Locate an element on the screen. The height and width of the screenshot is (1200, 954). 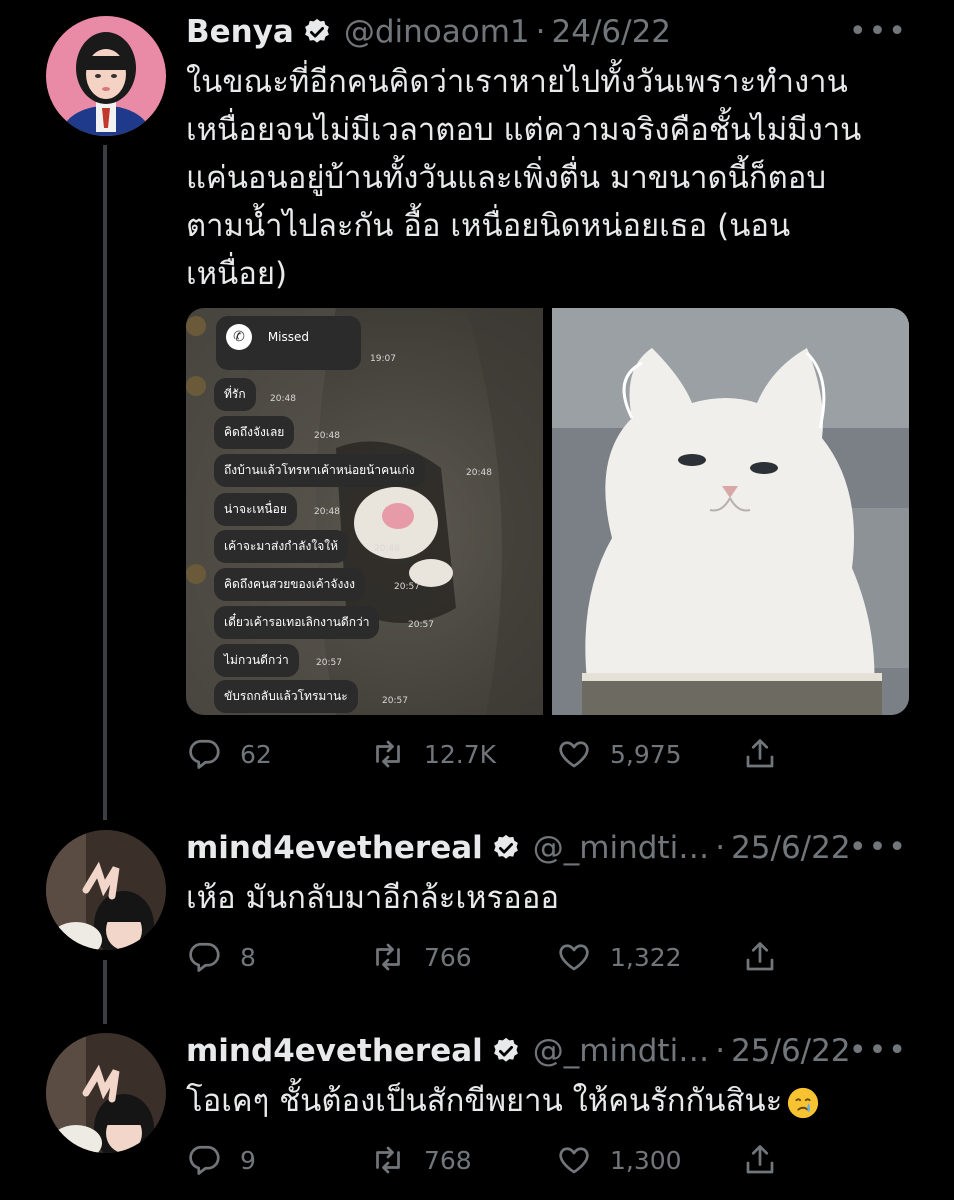
reply-count: 8 is located at coordinates (248, 957).